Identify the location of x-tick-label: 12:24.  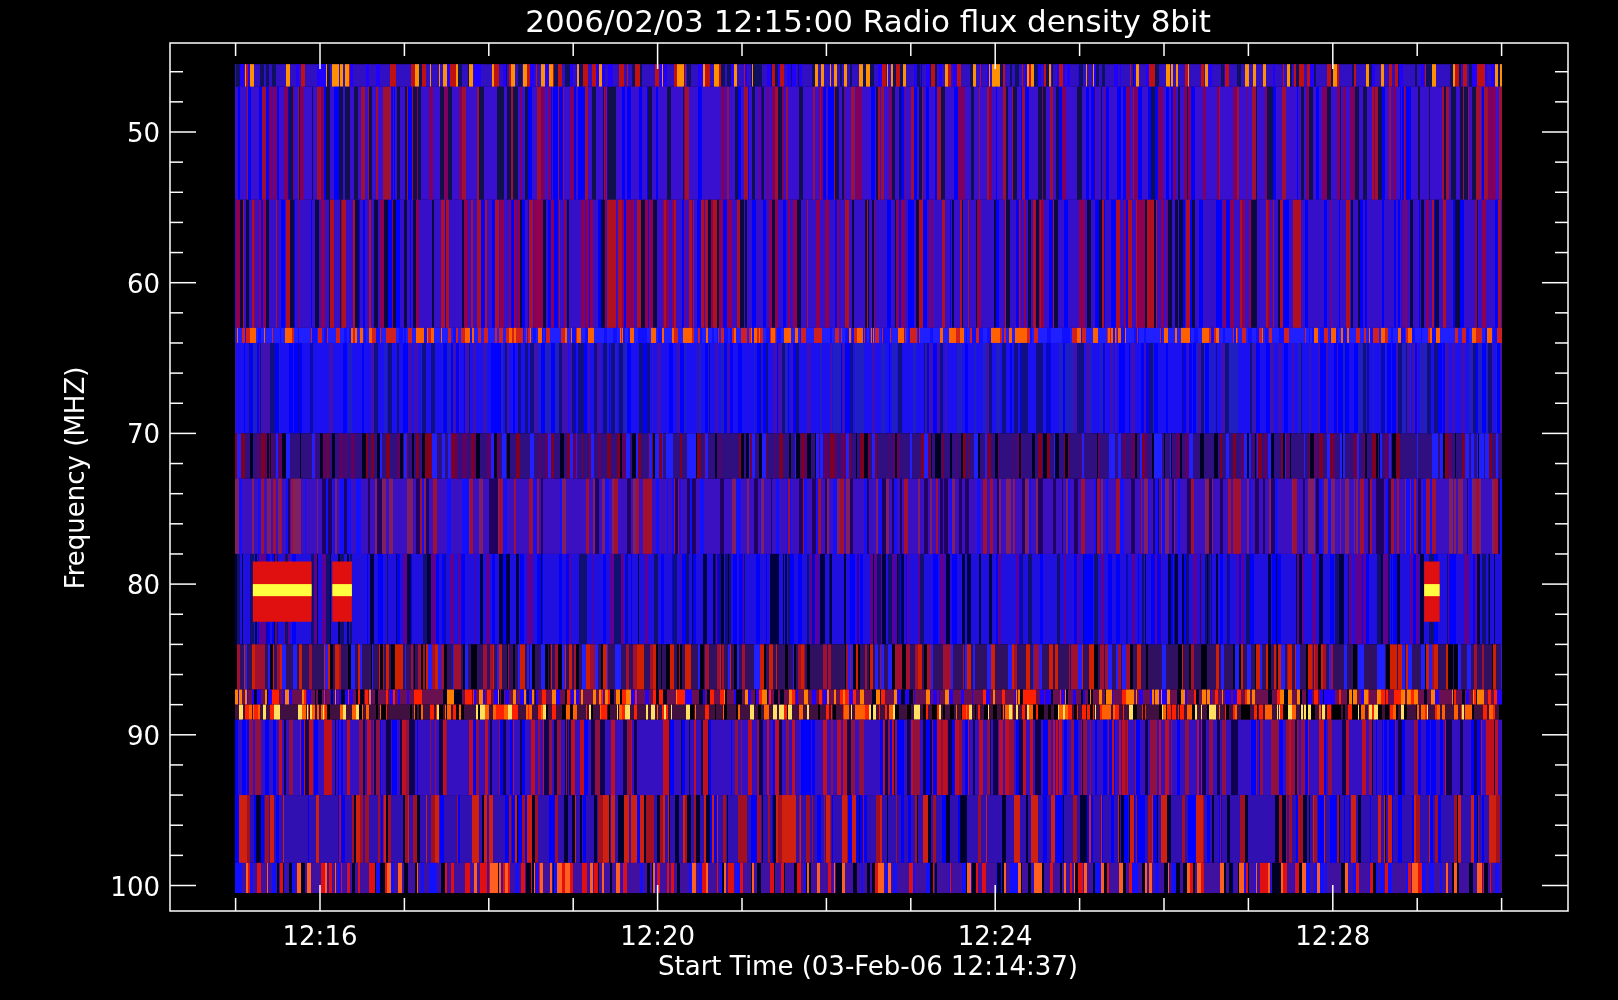
(995, 936).